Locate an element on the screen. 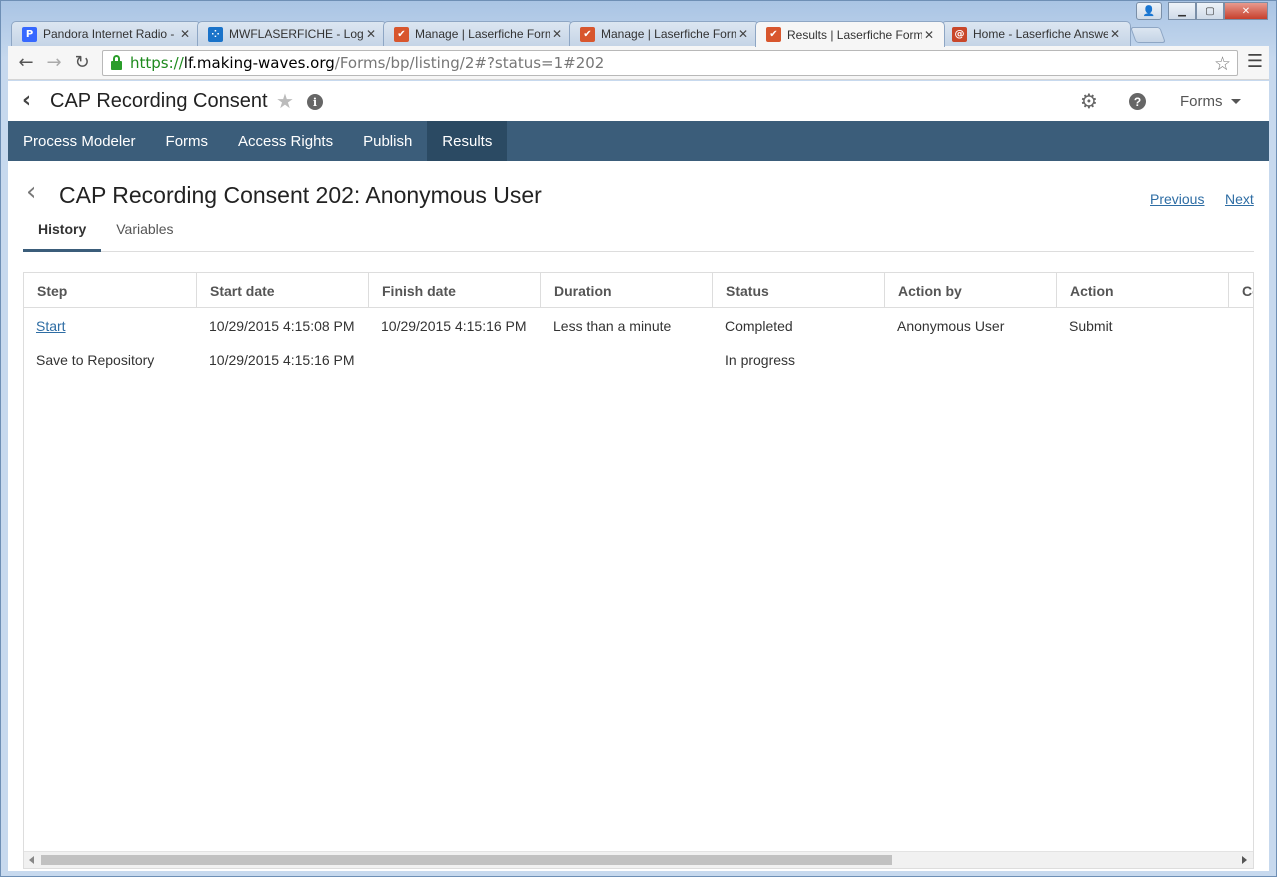 This screenshot has width=1277, height=877. url-host: lf.making-waves.org is located at coordinates (259, 63).